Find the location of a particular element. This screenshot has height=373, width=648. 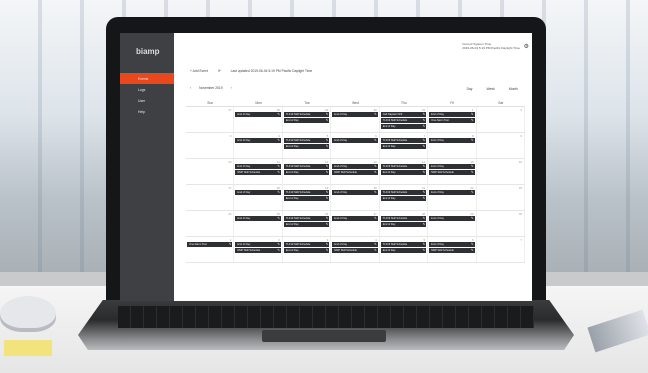

calendar-day: 21TLF19 Skill ScheduleEnd of Day is located at coordinates (404, 197).